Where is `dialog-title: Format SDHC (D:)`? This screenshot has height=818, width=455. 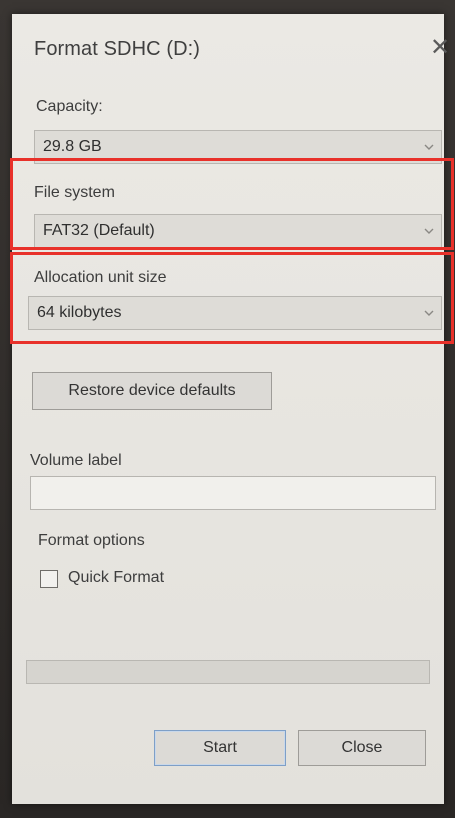 dialog-title: Format SDHC (D:) is located at coordinates (117, 49).